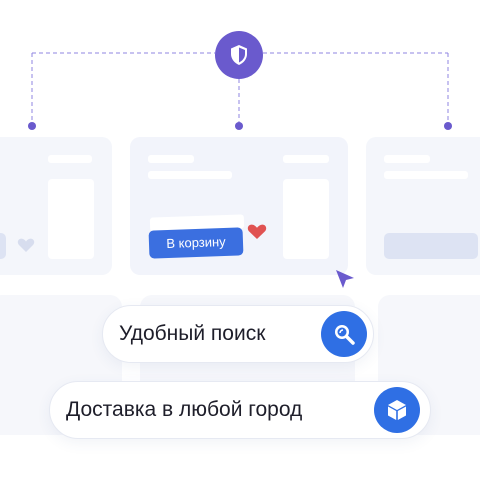 Image resolution: width=480 pixels, height=480 pixels. Describe the element at coordinates (32, 126) in the screenshot. I see `connector-dot-left` at that location.